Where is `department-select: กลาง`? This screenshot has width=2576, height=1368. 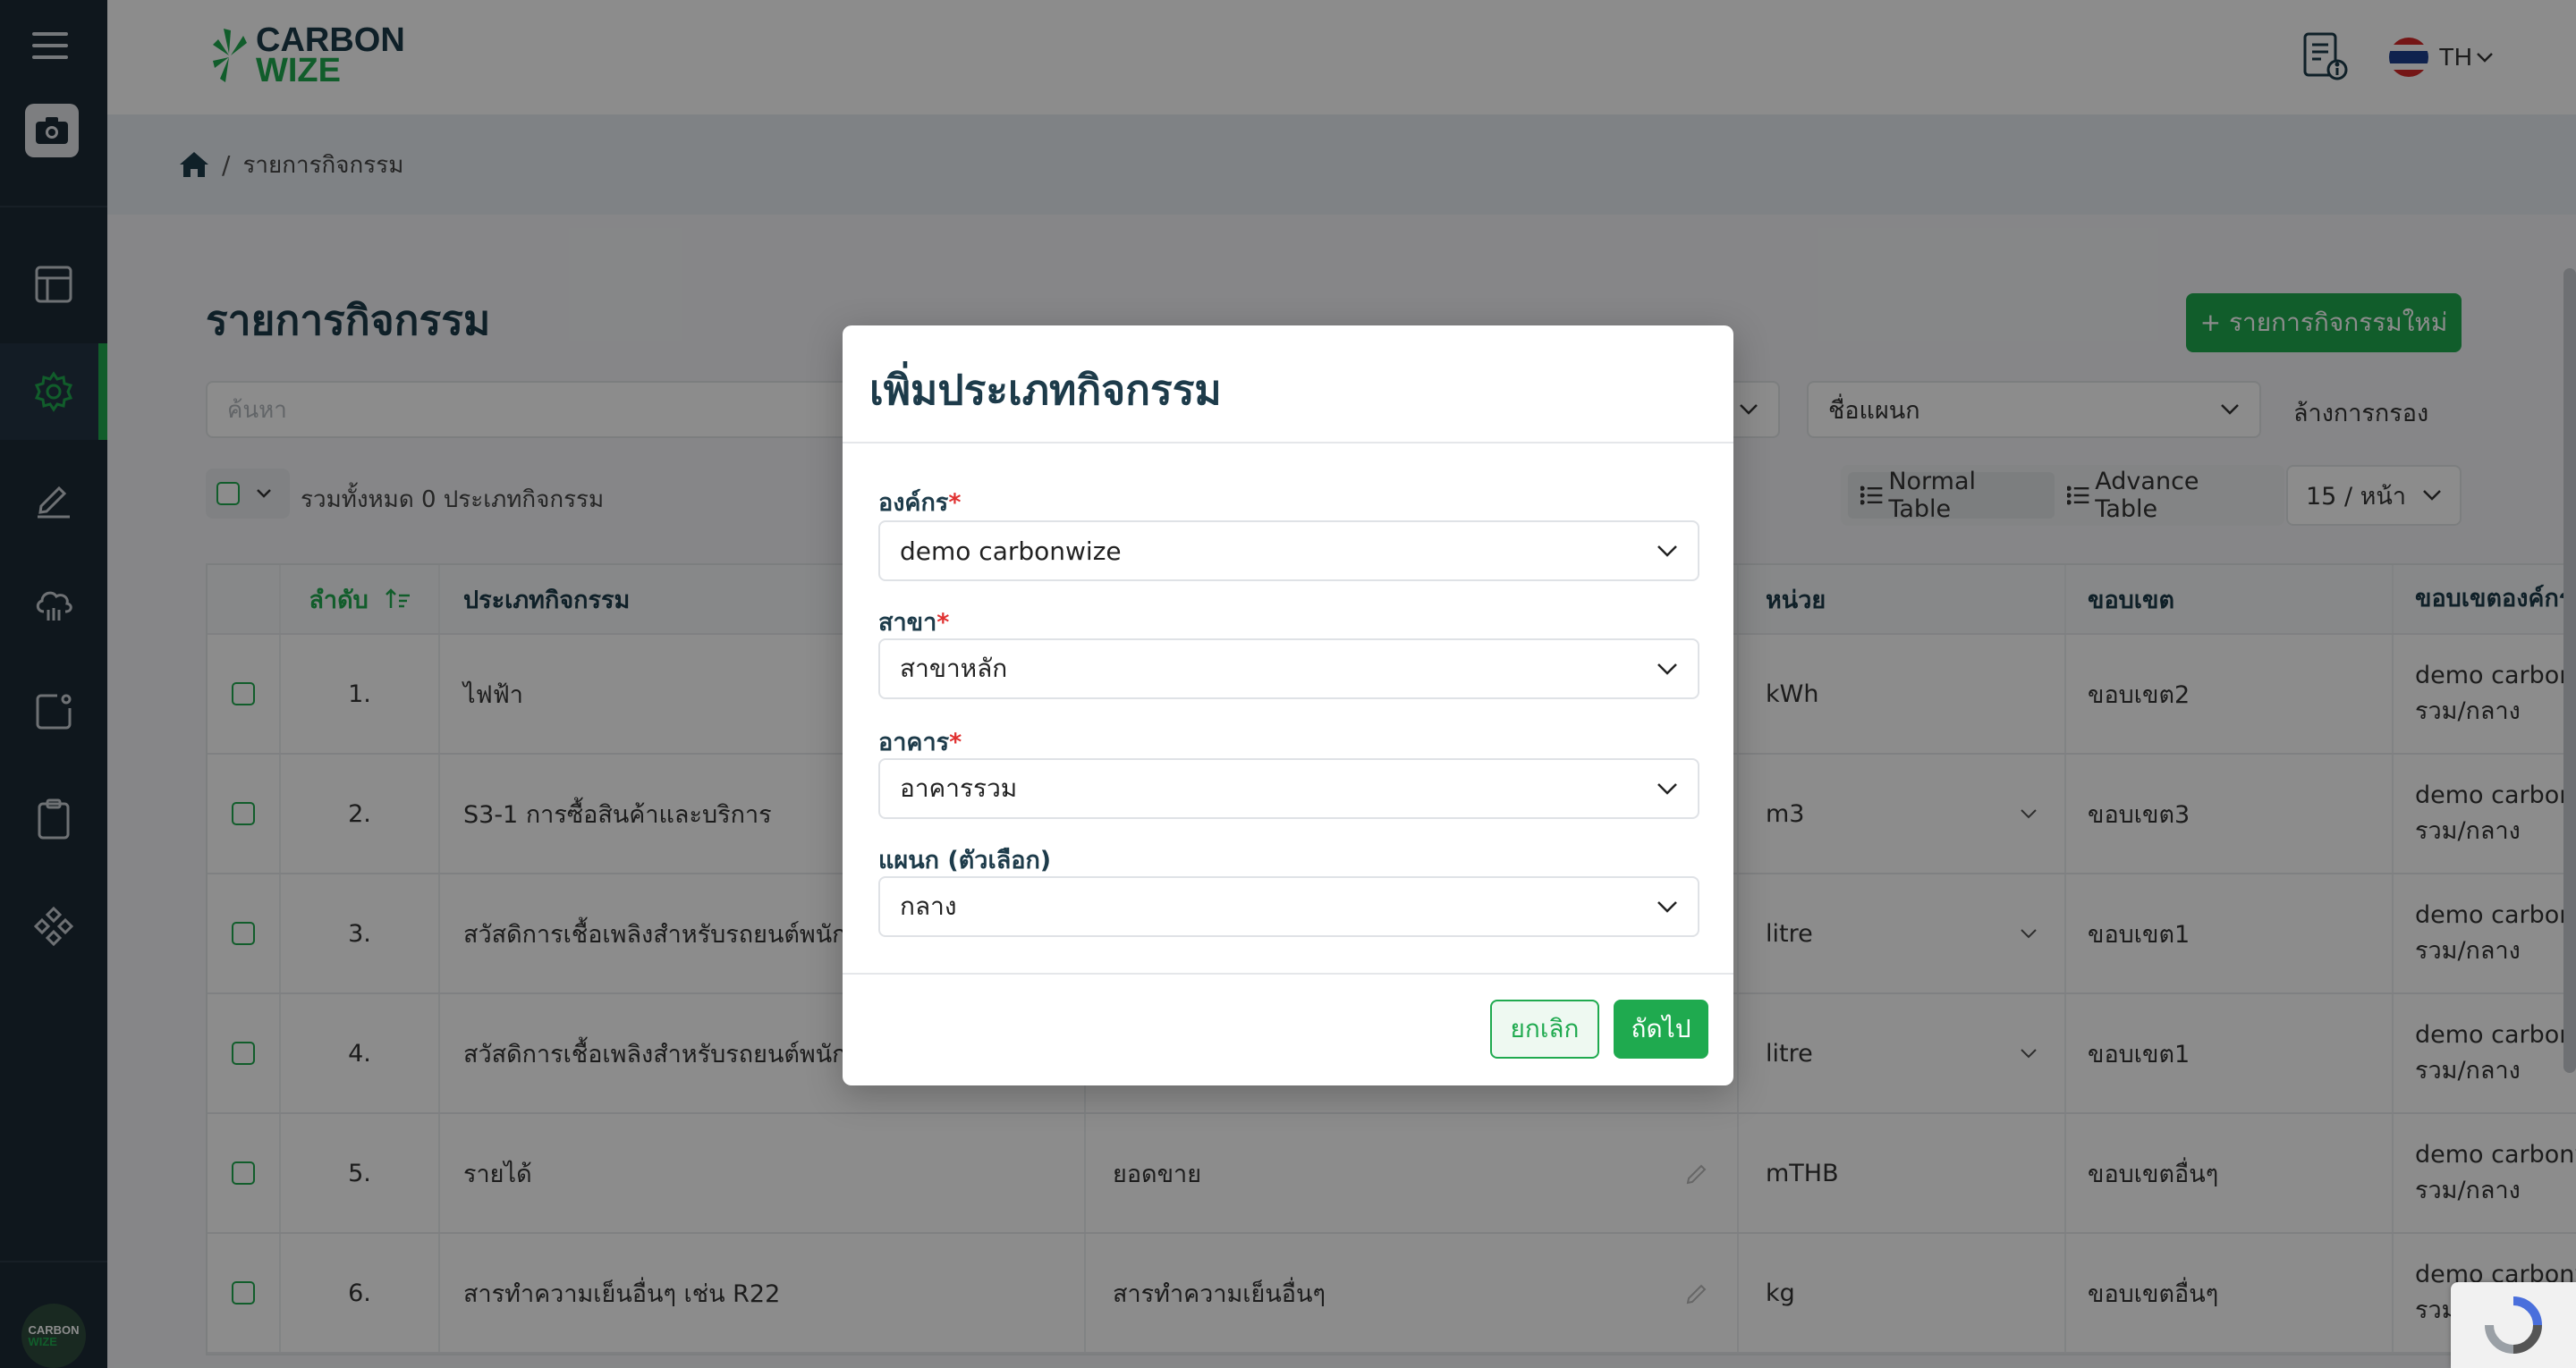 department-select: กลาง is located at coordinates (1288, 907).